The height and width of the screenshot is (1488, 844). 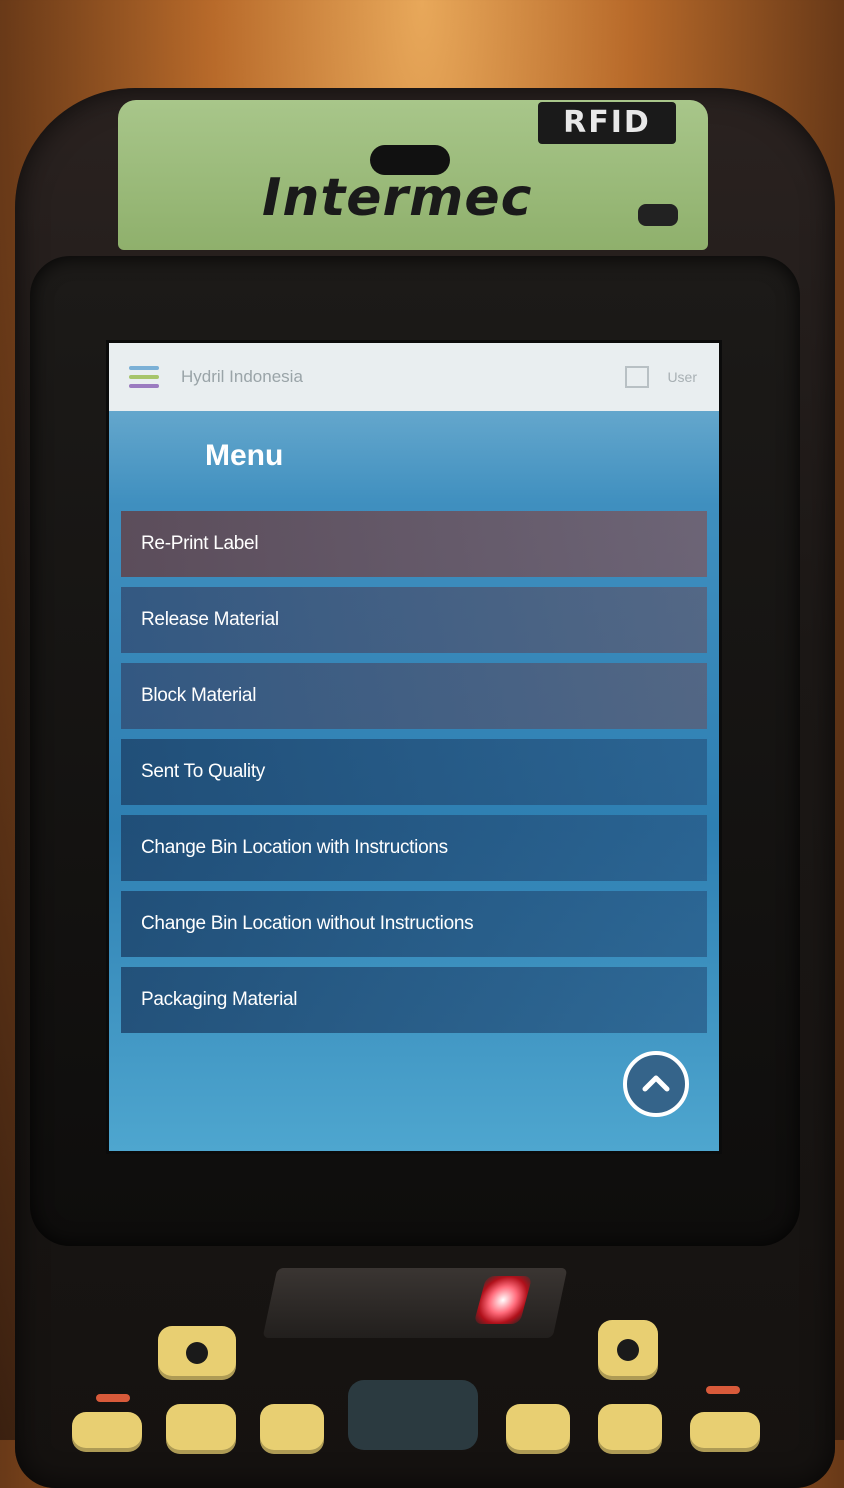 I want to click on menu-item-reprint-label: Re-Print Label, so click(x=414, y=544).